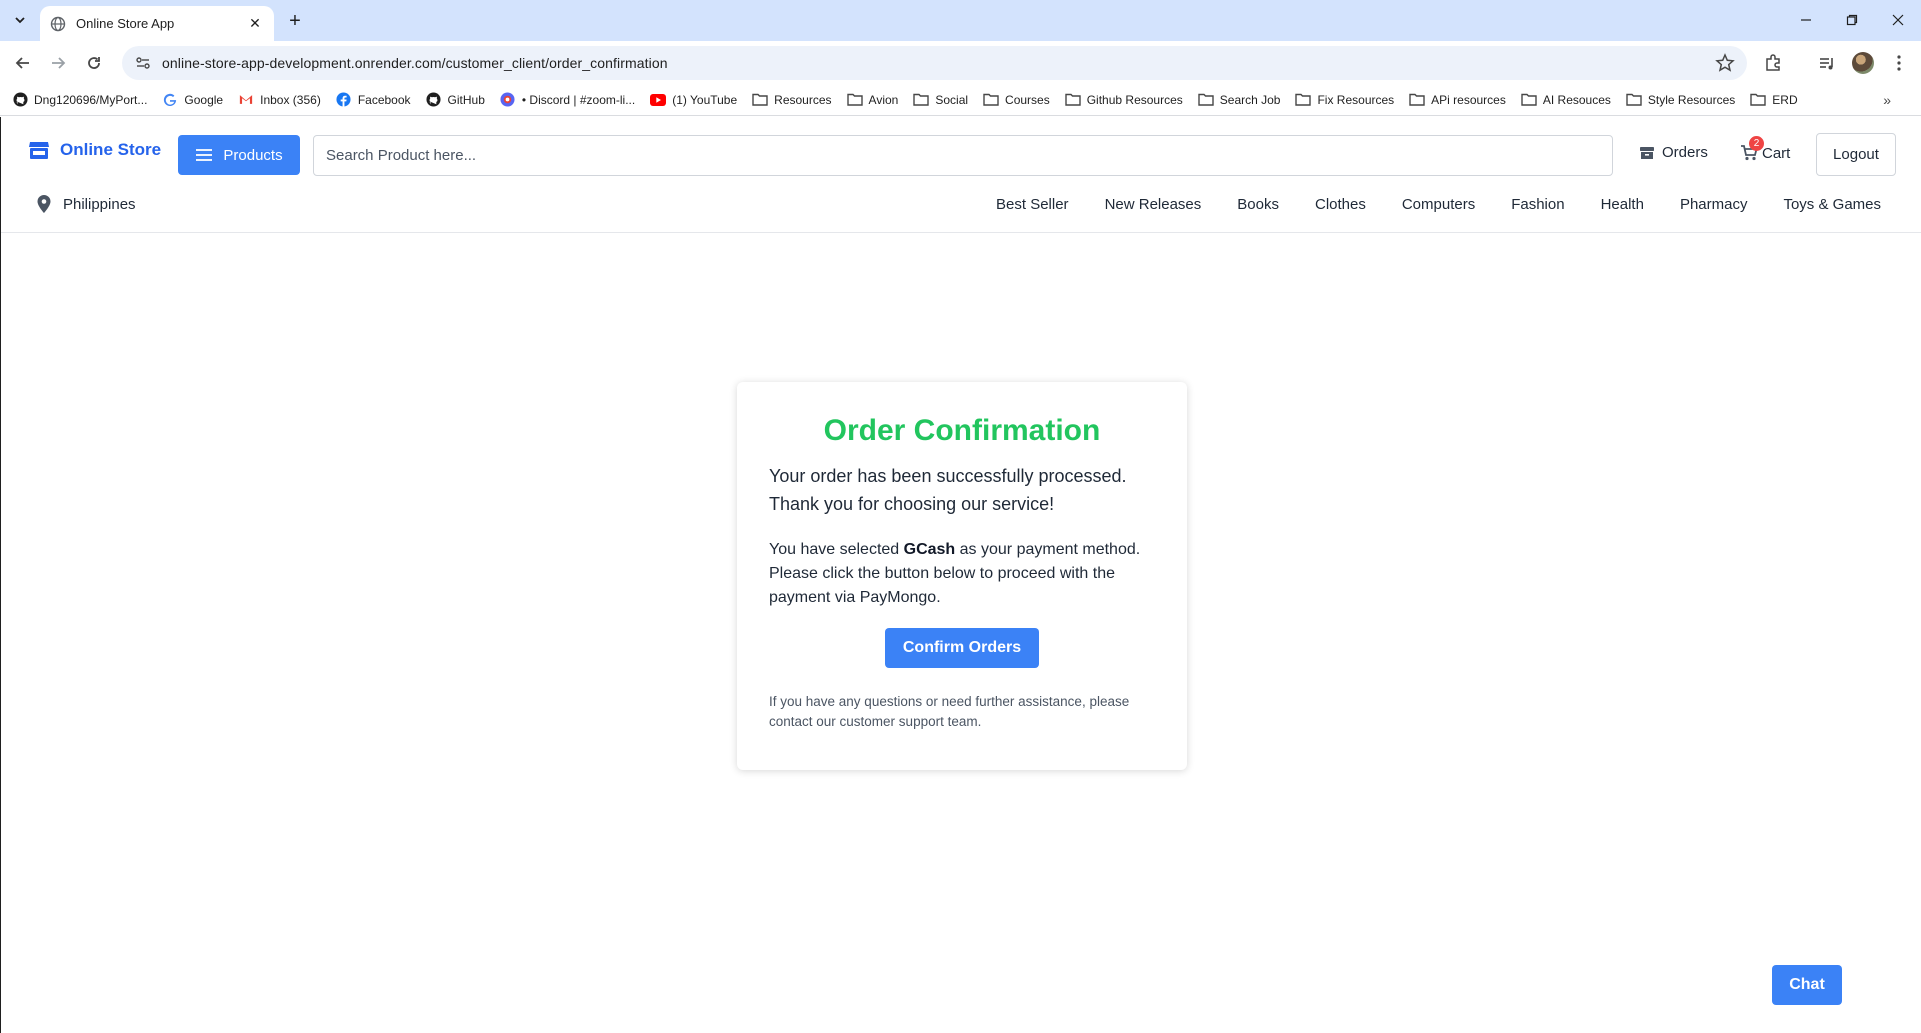  I want to click on bookmark-label: ERD, so click(1785, 99).